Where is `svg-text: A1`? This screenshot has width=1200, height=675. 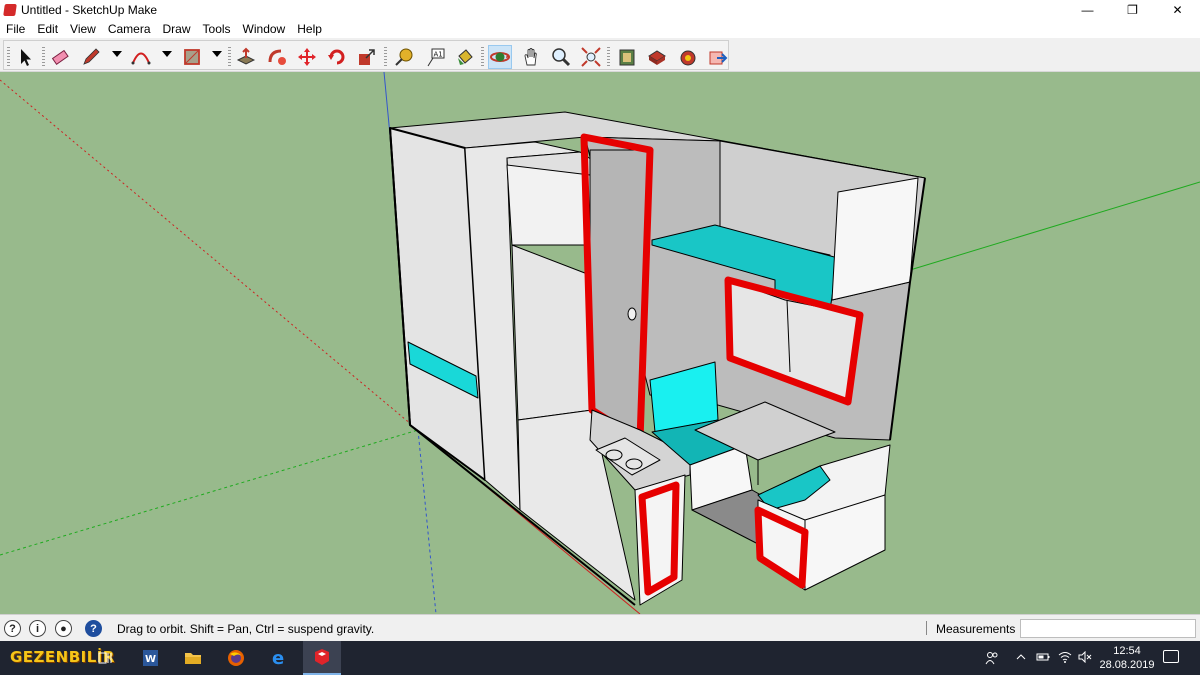
svg-text: A1 is located at coordinates (438, 55).